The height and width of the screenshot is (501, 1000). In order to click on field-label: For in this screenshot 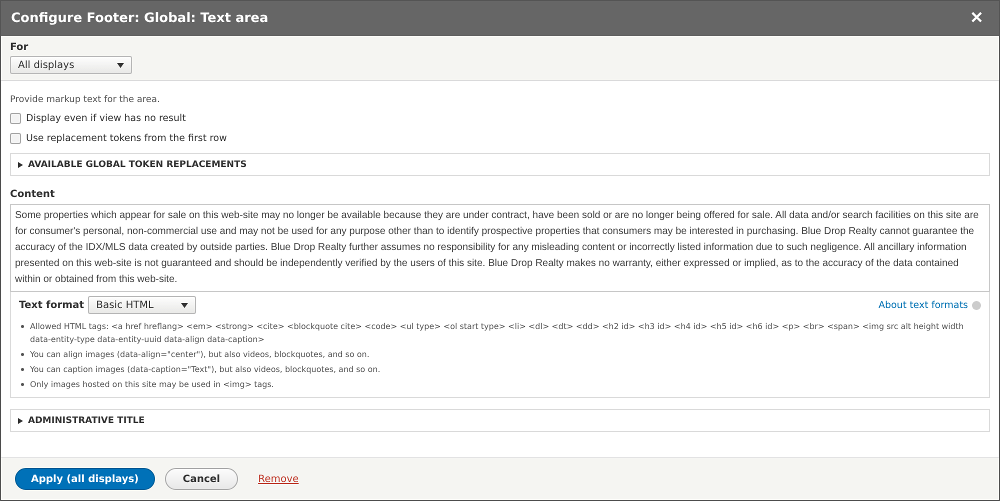, I will do `click(20, 47)`.